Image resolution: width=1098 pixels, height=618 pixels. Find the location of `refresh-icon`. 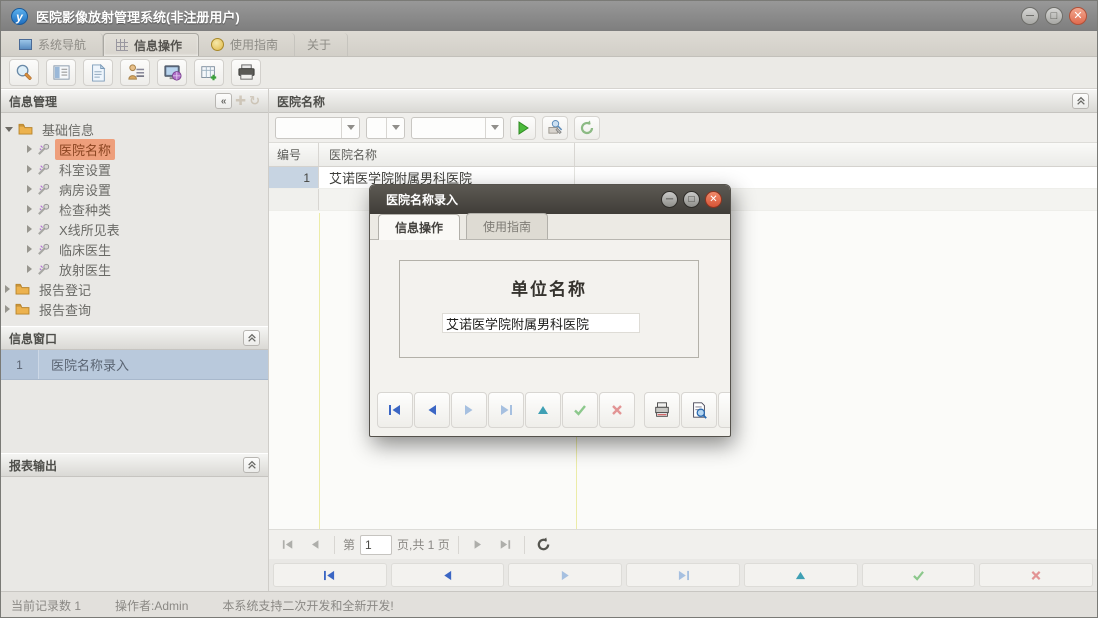

refresh-icon is located at coordinates (587, 127).